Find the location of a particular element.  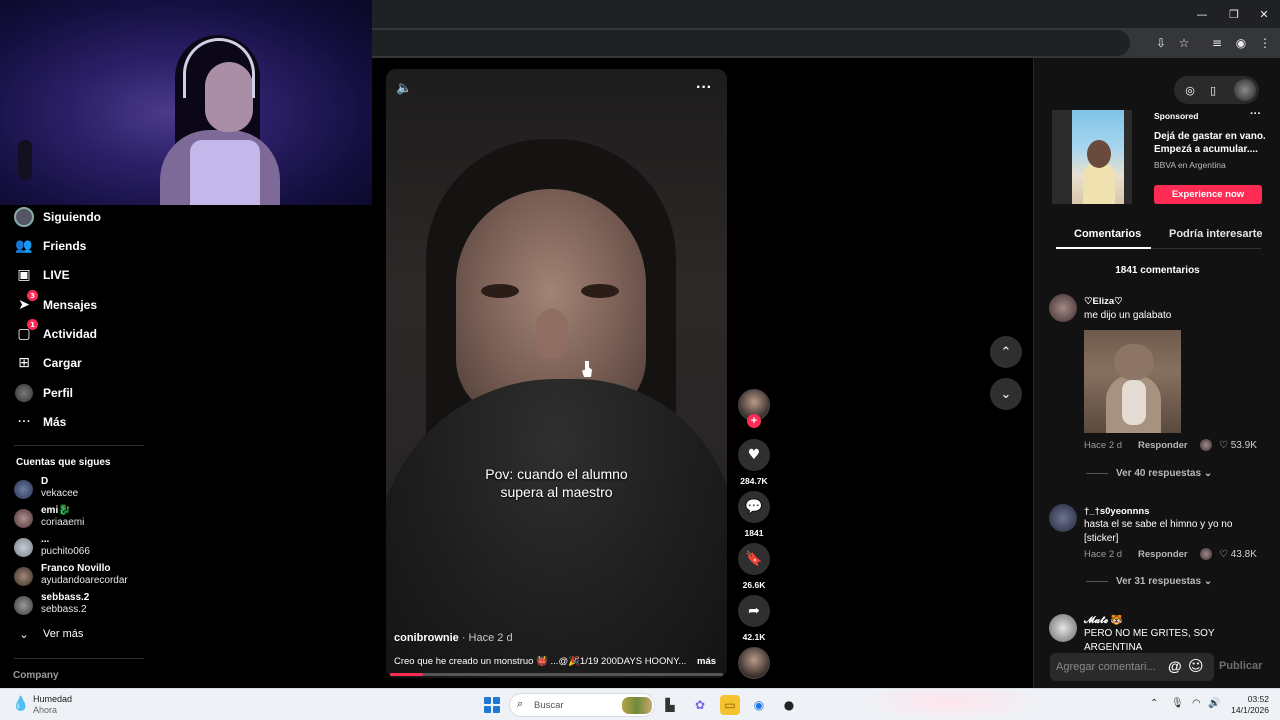

tab-comments: Comentarios is located at coordinates (1107, 234).